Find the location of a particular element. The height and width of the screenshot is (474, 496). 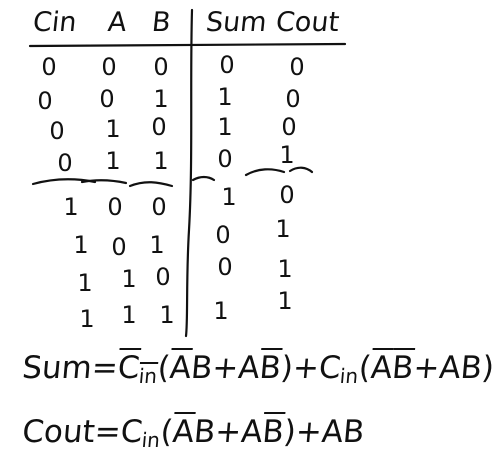

header-b: B is located at coordinates (161, 22).